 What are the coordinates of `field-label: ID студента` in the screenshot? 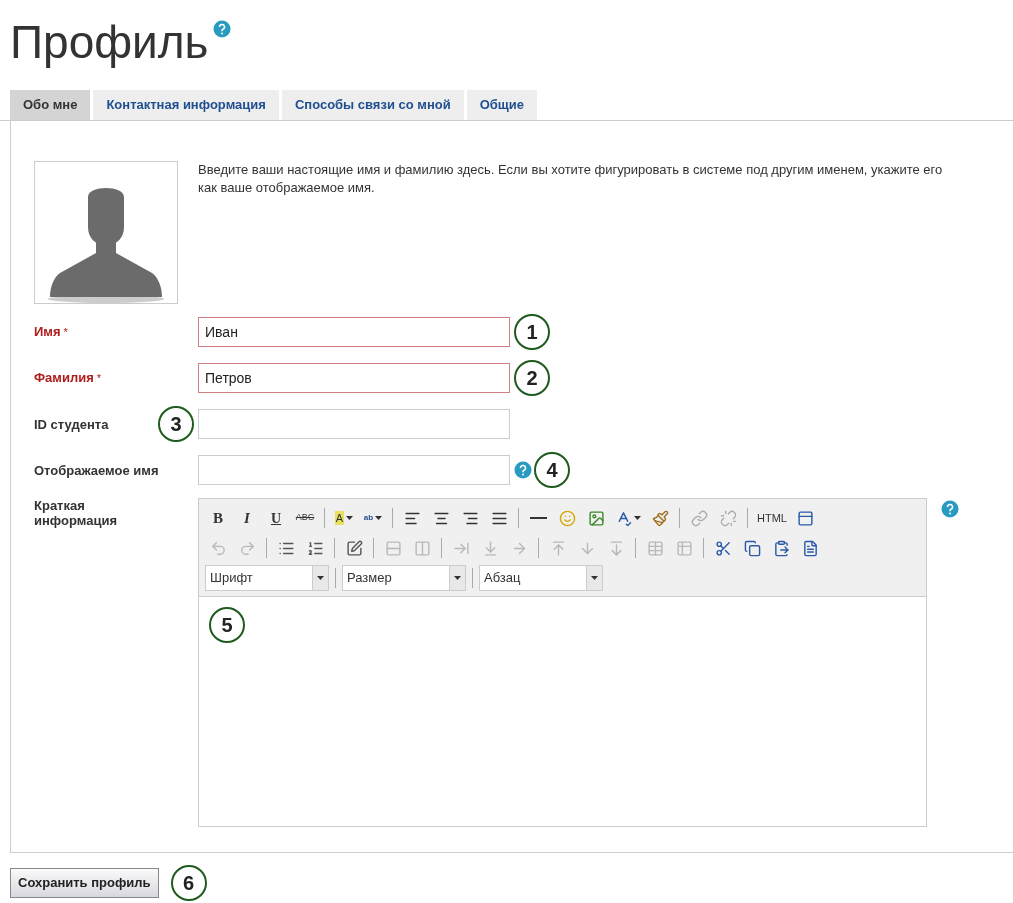 It's located at (71, 424).